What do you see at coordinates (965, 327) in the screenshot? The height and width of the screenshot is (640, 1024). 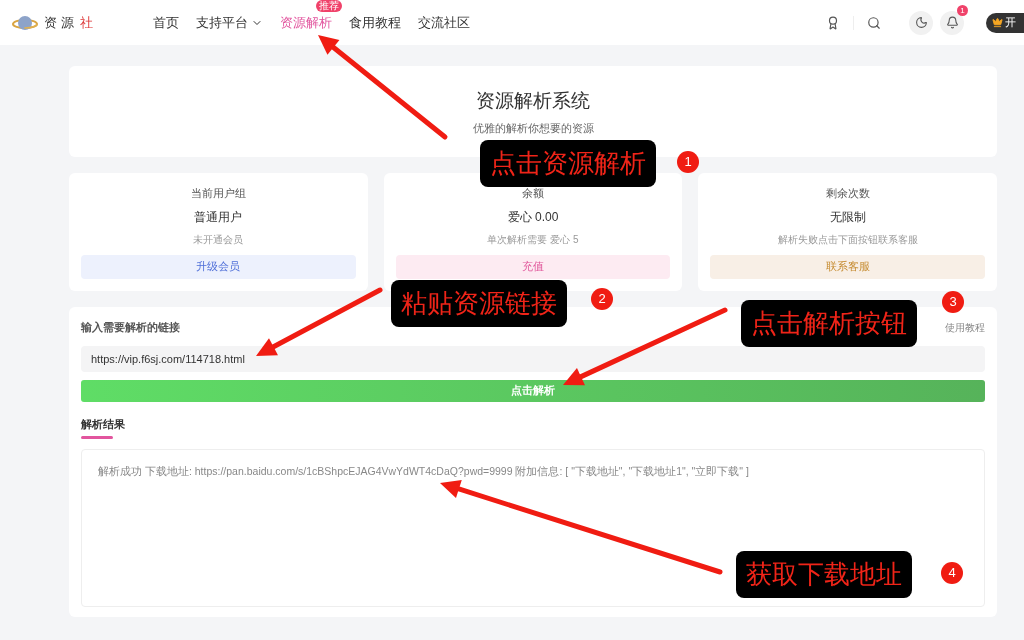 I see `tutorial-link: 使用教程` at bounding box center [965, 327].